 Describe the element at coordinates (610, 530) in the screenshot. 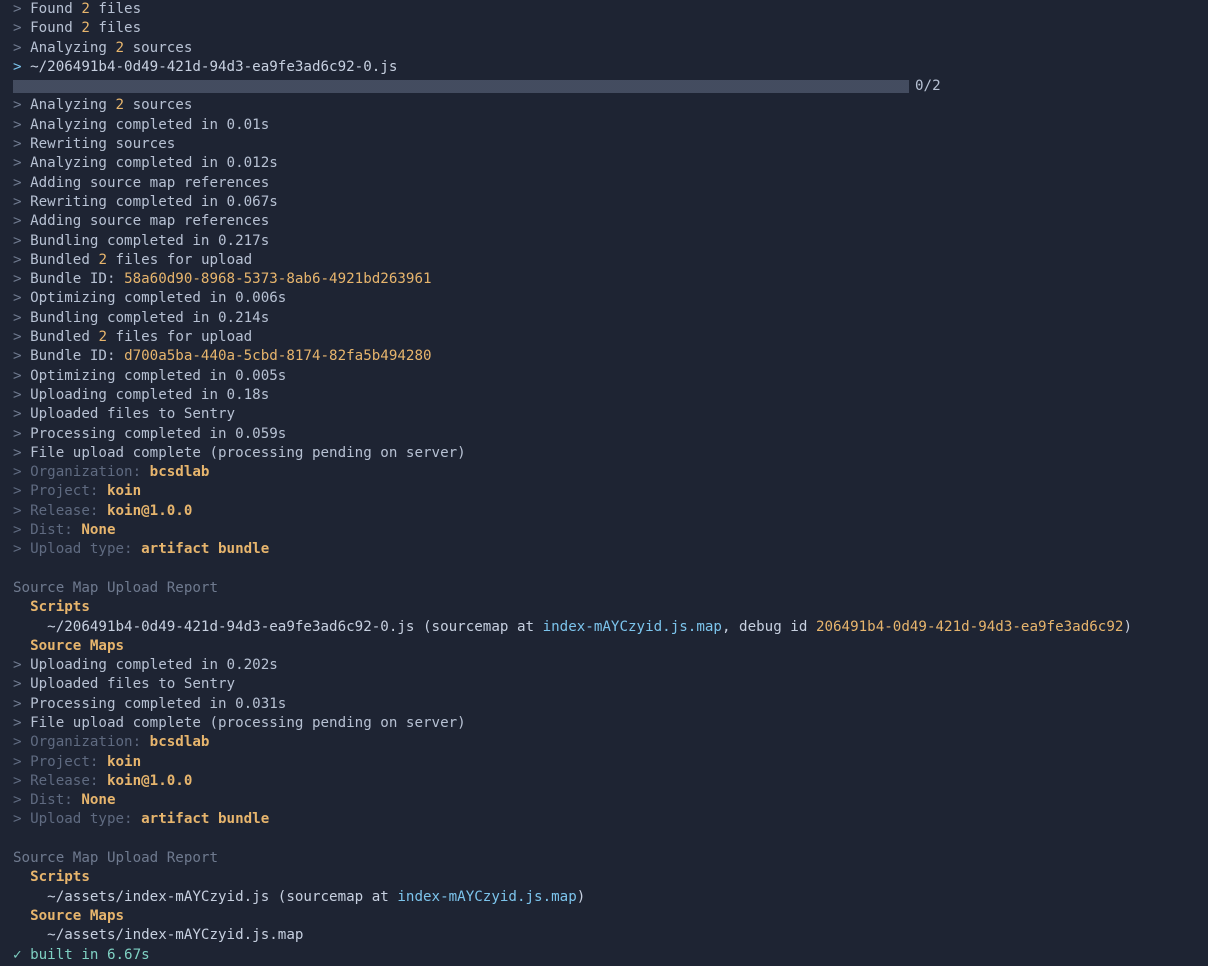

I see `log-line: > Dist: None` at that location.